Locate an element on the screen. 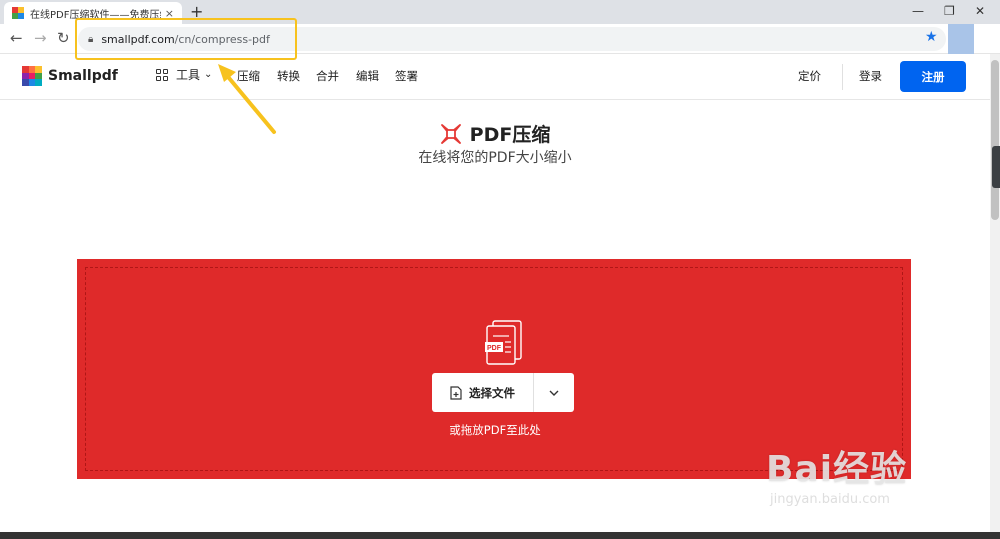  os-taskbar is located at coordinates (500, 535).